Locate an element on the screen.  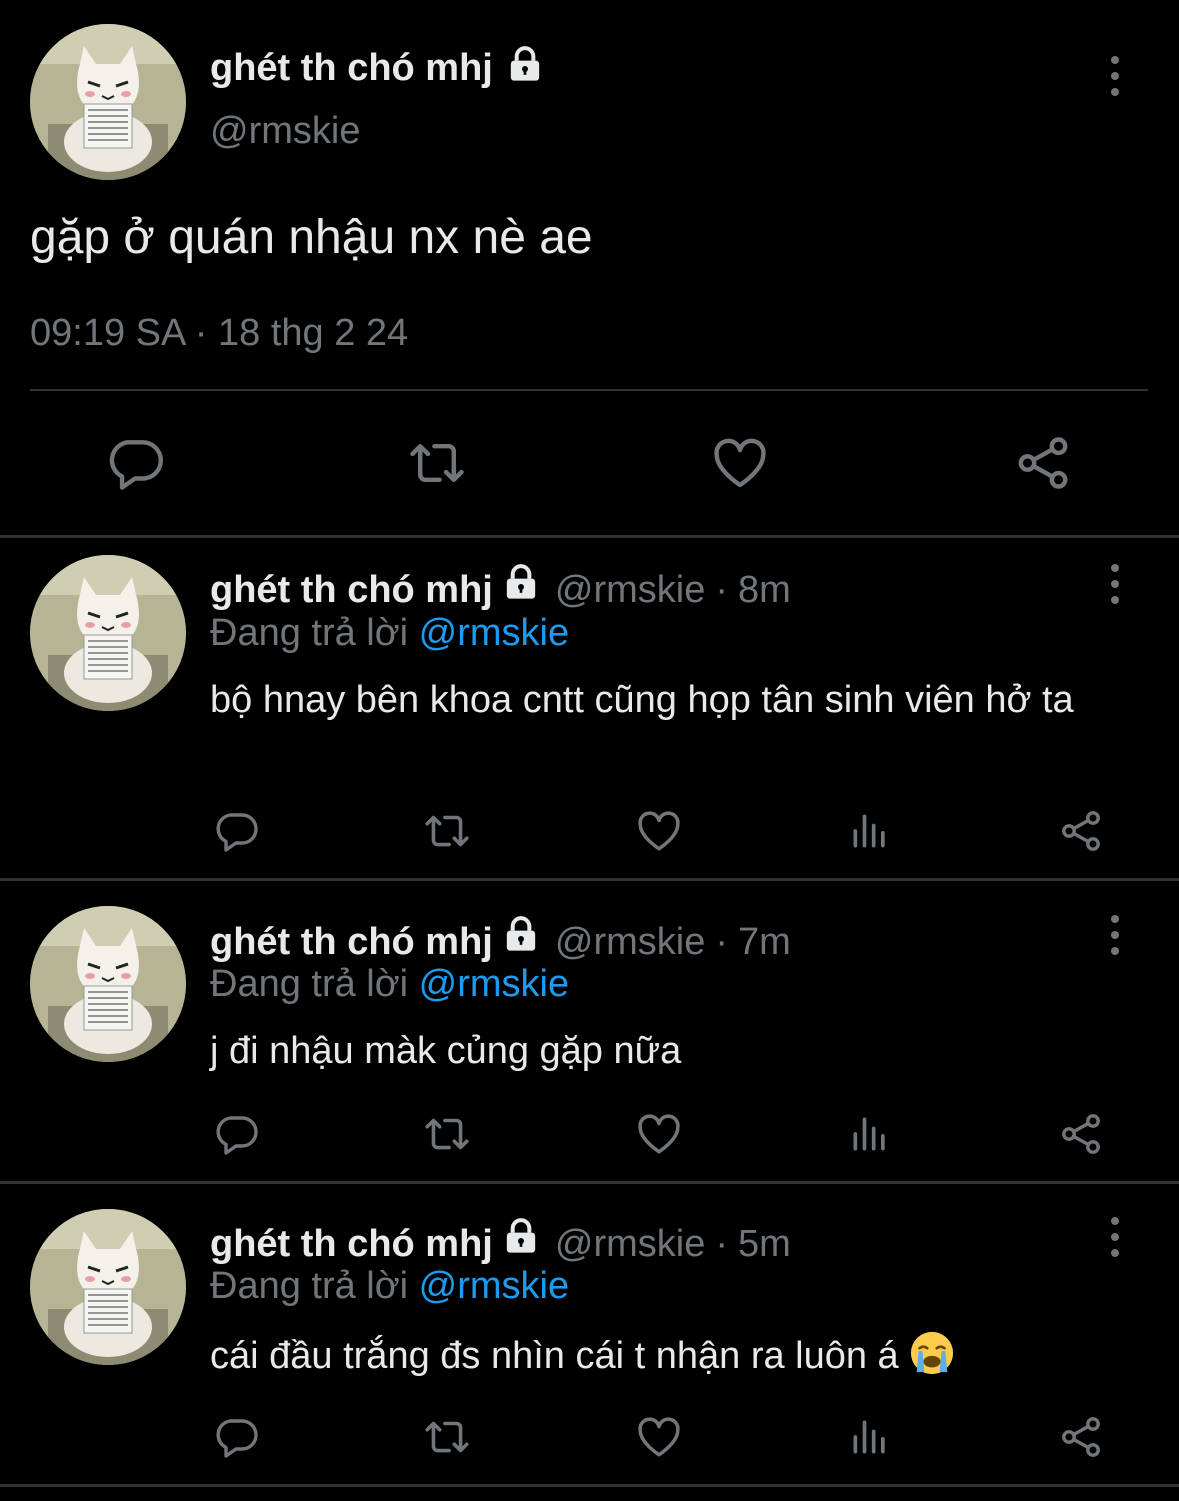
tweet-text: gặp ở quán nhậu nx nè ae is located at coordinates (311, 237).